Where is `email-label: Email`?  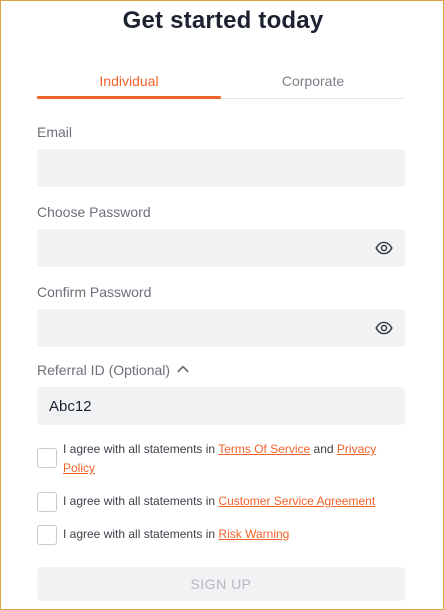
email-label: Email is located at coordinates (55, 132).